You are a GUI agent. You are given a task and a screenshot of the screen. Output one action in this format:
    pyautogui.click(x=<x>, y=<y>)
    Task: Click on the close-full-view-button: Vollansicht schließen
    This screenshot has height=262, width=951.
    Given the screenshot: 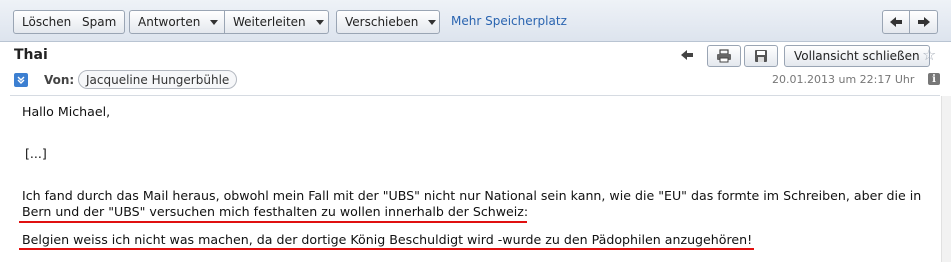 What is the action you would take?
    pyautogui.click(x=857, y=56)
    